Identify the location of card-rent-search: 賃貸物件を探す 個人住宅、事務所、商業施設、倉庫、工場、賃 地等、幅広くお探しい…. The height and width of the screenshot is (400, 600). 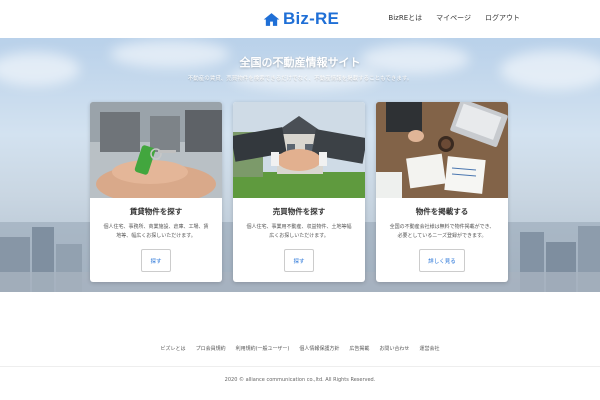
(156, 192).